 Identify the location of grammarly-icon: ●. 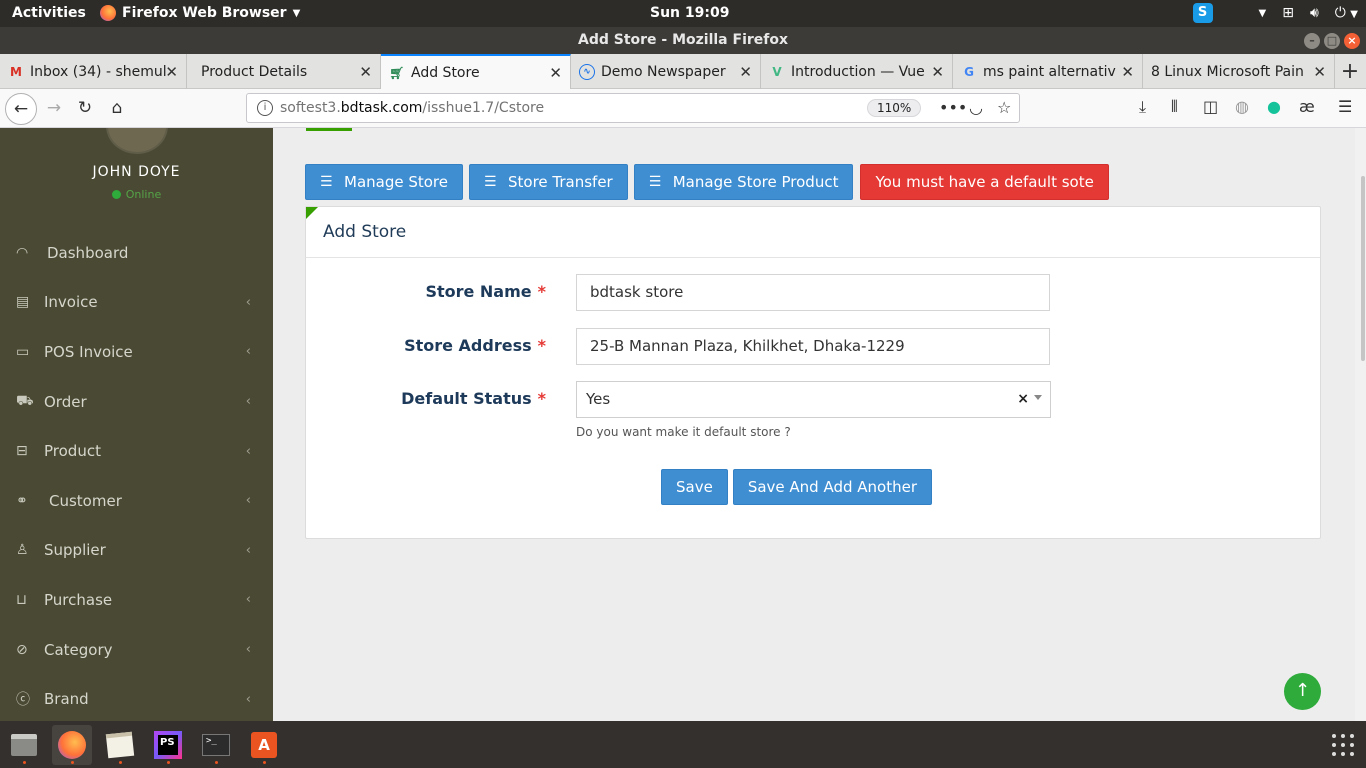
(1274, 106).